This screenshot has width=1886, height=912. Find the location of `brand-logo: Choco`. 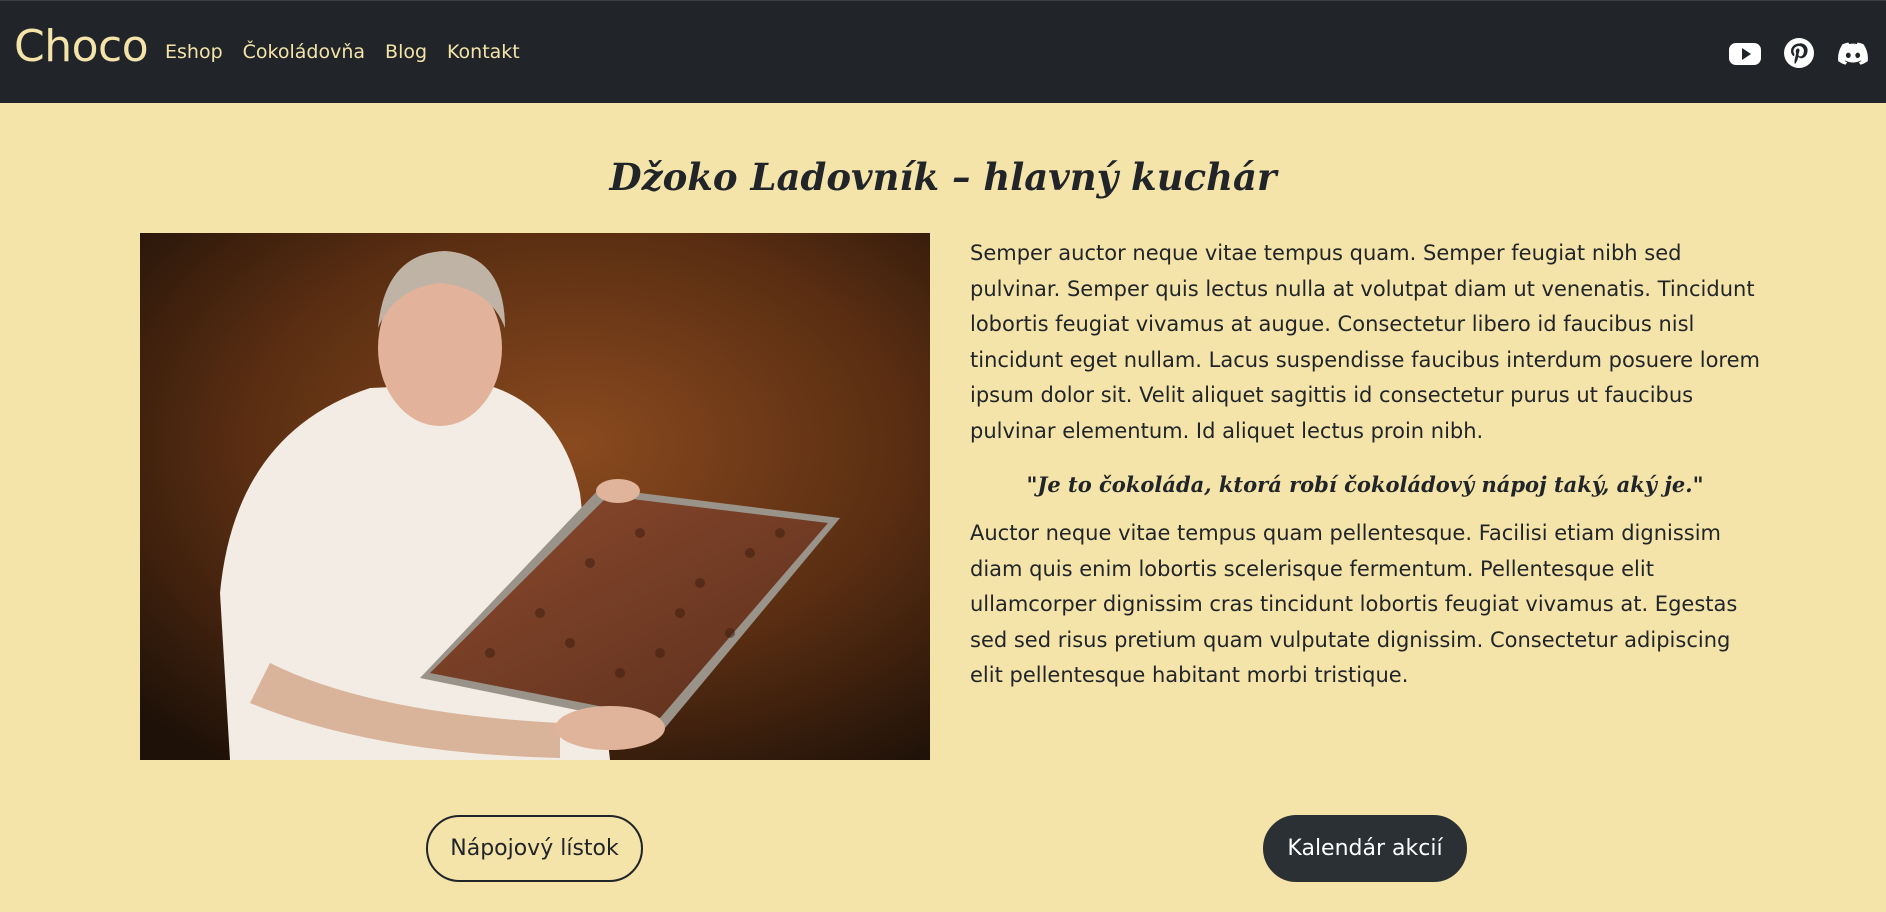

brand-logo: Choco is located at coordinates (81, 47).